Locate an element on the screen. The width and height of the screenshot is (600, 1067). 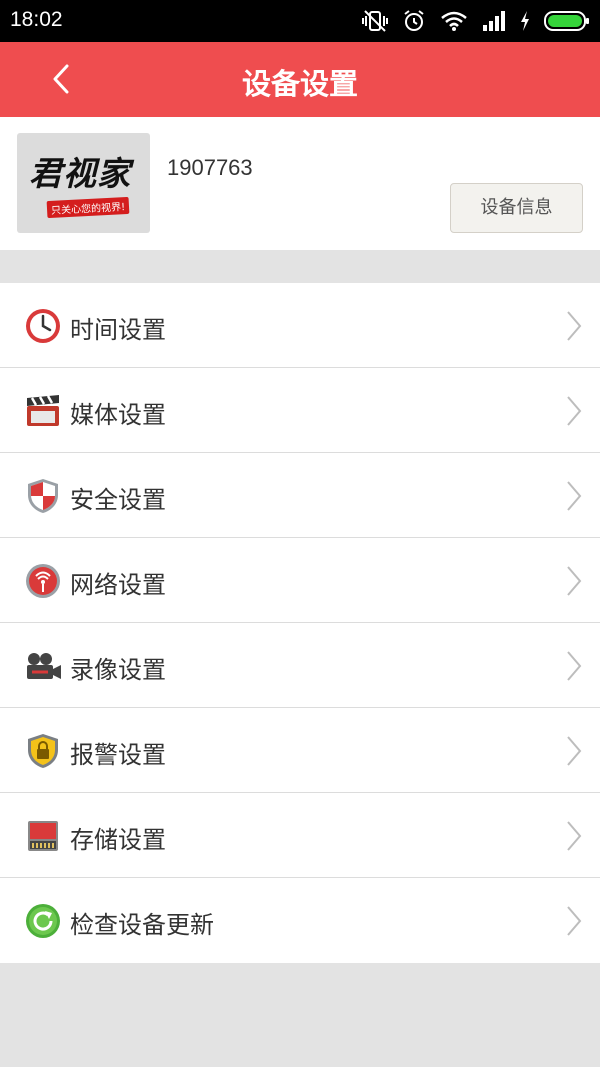
alarm-icon is located at coordinates (414, 20).